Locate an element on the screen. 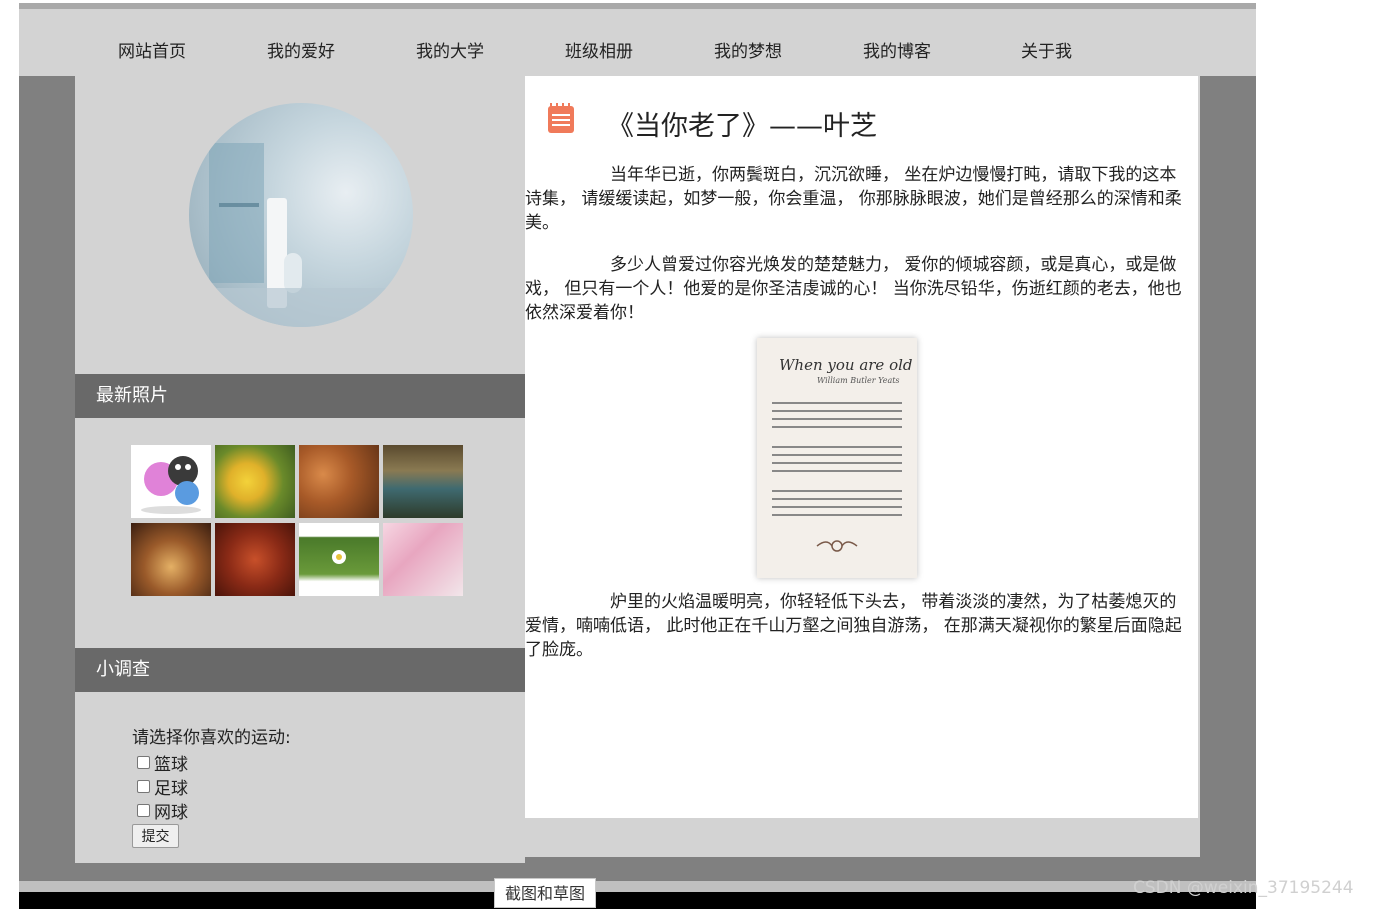  option-basketball: 篮球 is located at coordinates (211, 762).